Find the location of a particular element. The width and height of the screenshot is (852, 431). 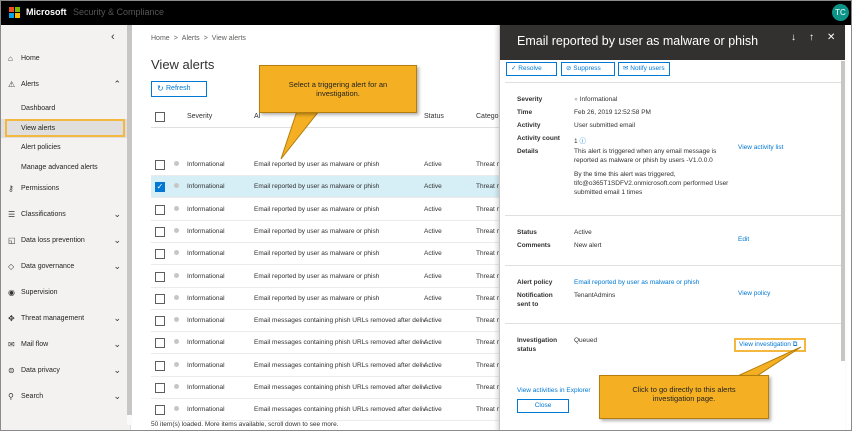

callout-arrow-top is located at coordinates (300, 135).